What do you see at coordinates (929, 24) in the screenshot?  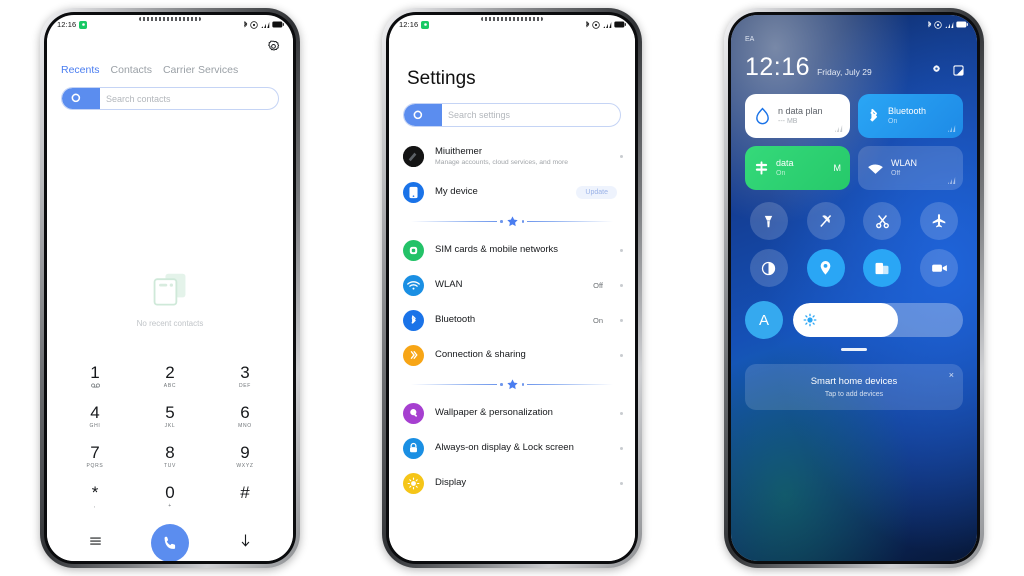 I see `bluetooth-icon` at bounding box center [929, 24].